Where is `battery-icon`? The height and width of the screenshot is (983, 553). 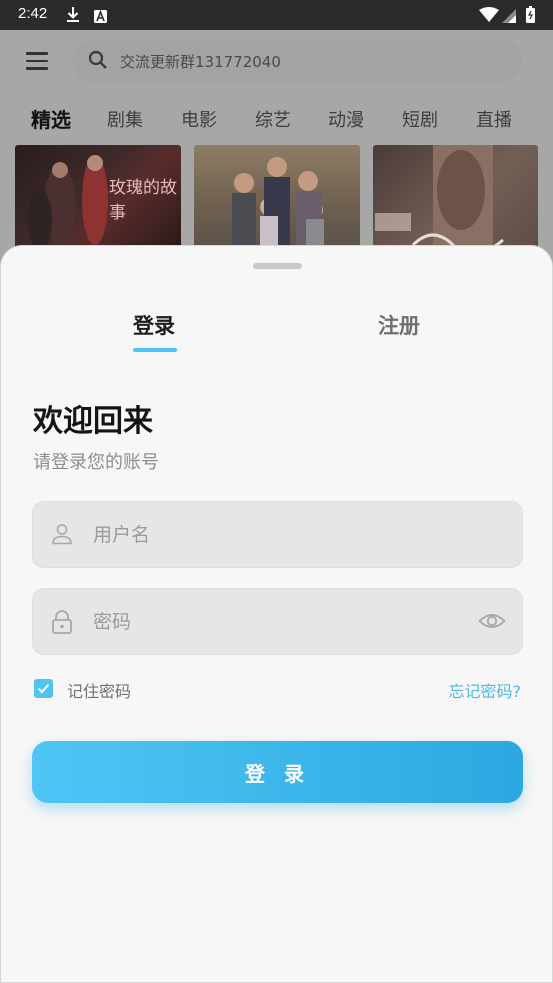
battery-icon is located at coordinates (530, 16).